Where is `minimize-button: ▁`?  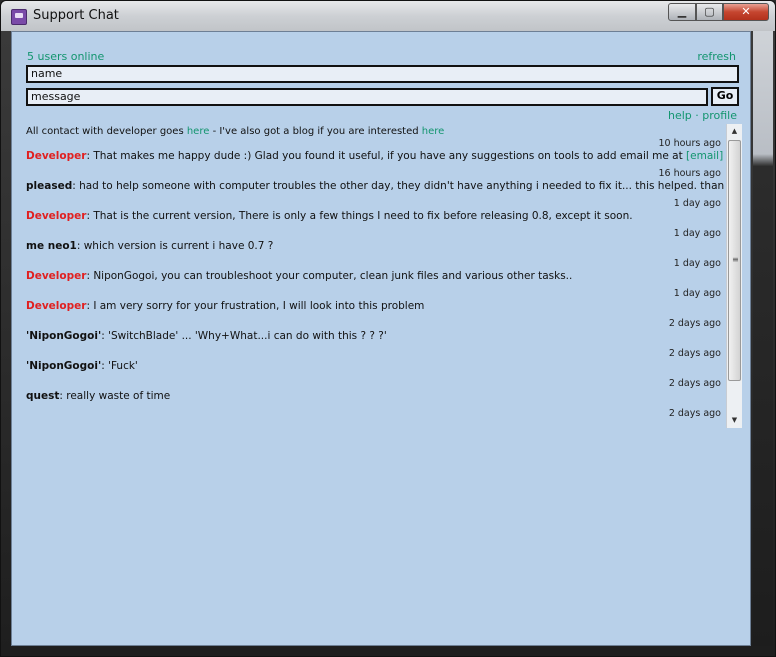
minimize-button: ▁ is located at coordinates (682, 12).